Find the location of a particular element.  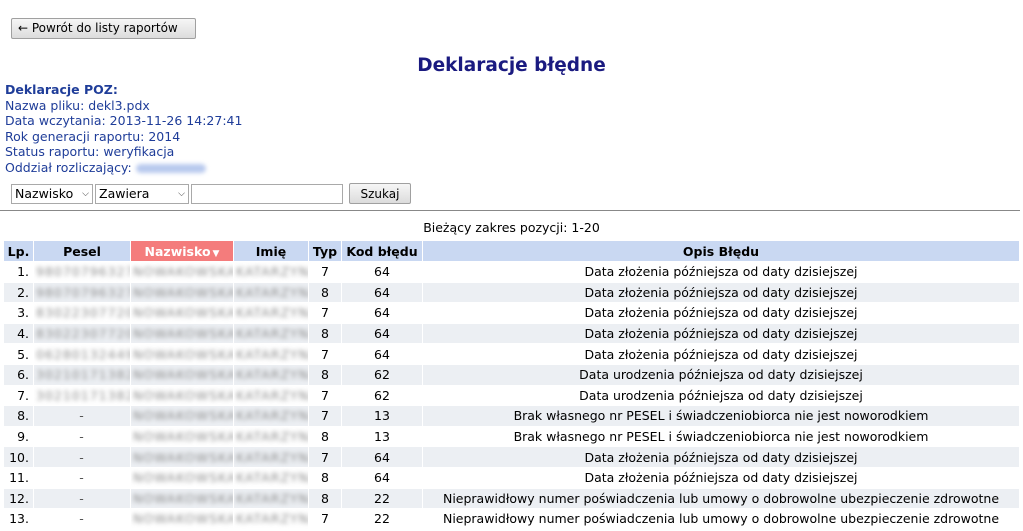

column-header-pesel: Pesel is located at coordinates (82, 251).